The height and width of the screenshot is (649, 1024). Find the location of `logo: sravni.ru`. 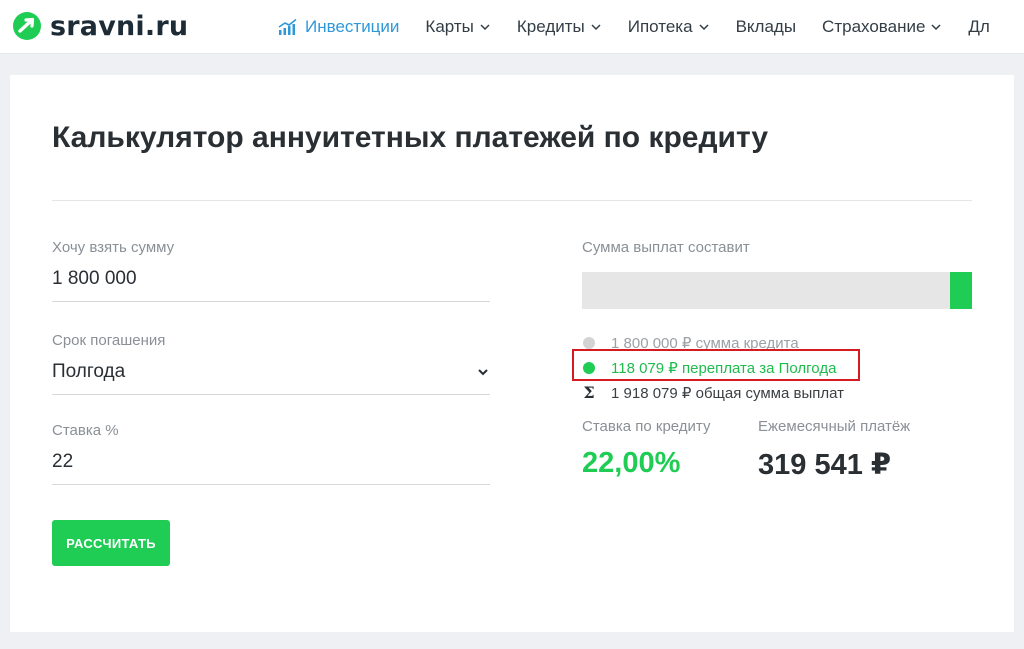

logo: sravni.ru is located at coordinates (100, 26).